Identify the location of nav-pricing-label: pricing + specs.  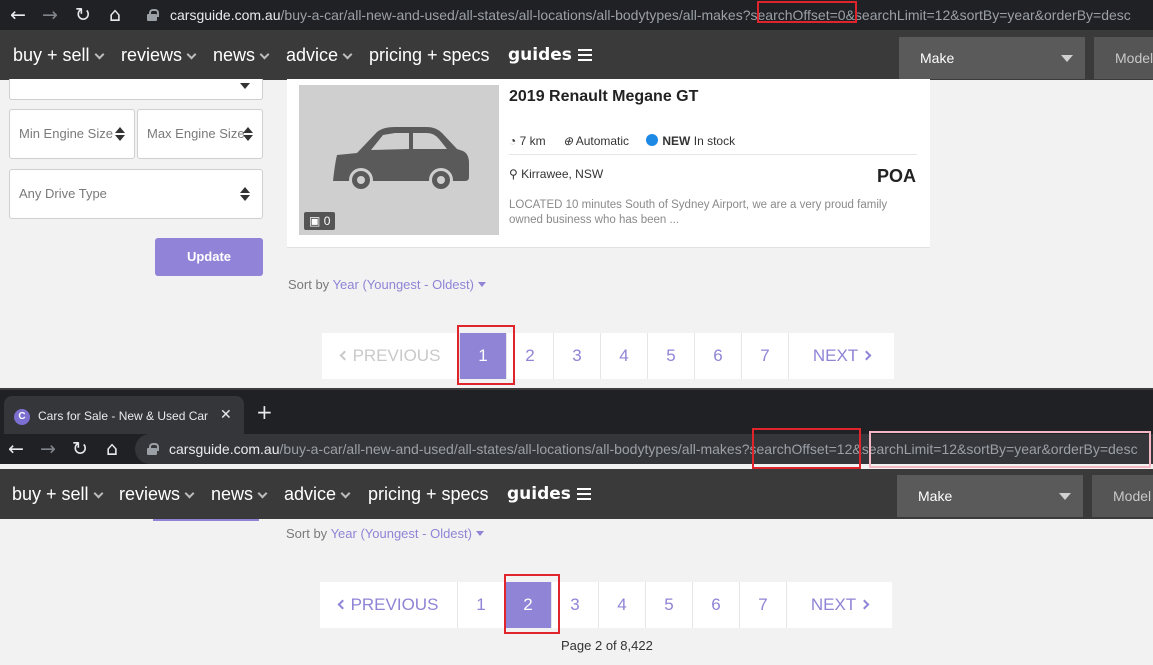
(429, 55).